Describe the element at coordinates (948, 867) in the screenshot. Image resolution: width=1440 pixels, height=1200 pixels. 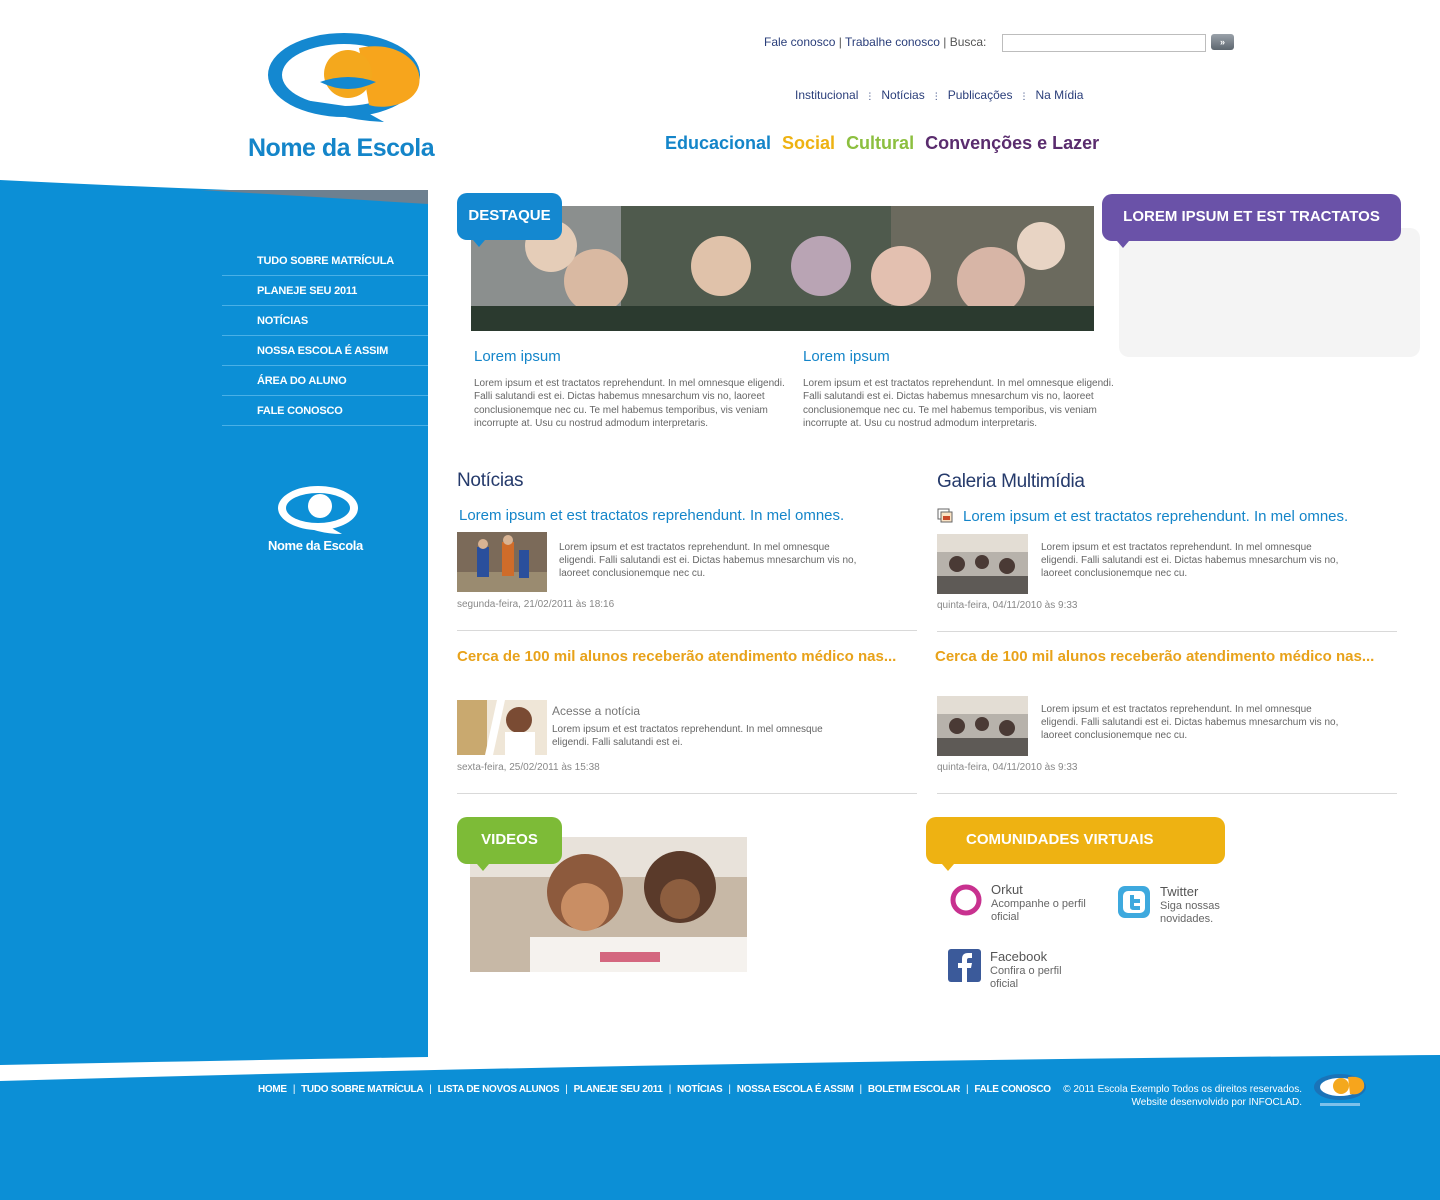
I see `comunidades-tab-pointer` at that location.